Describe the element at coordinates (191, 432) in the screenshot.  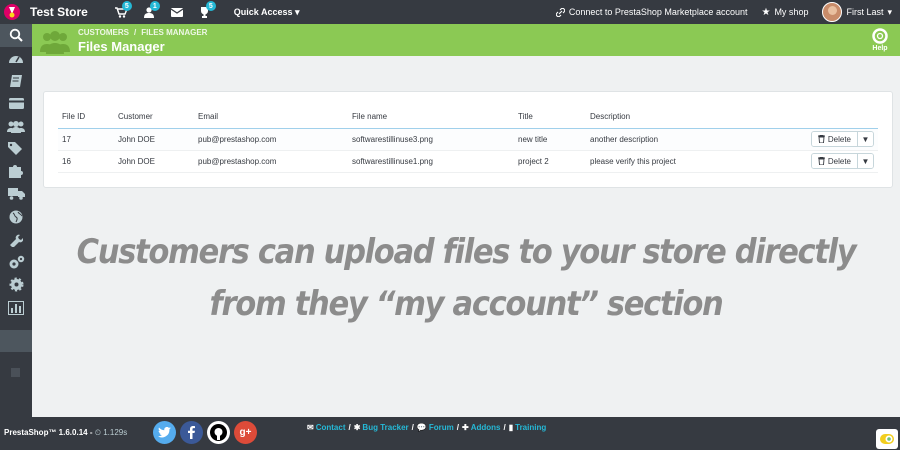
I see `facebook-icon` at that location.